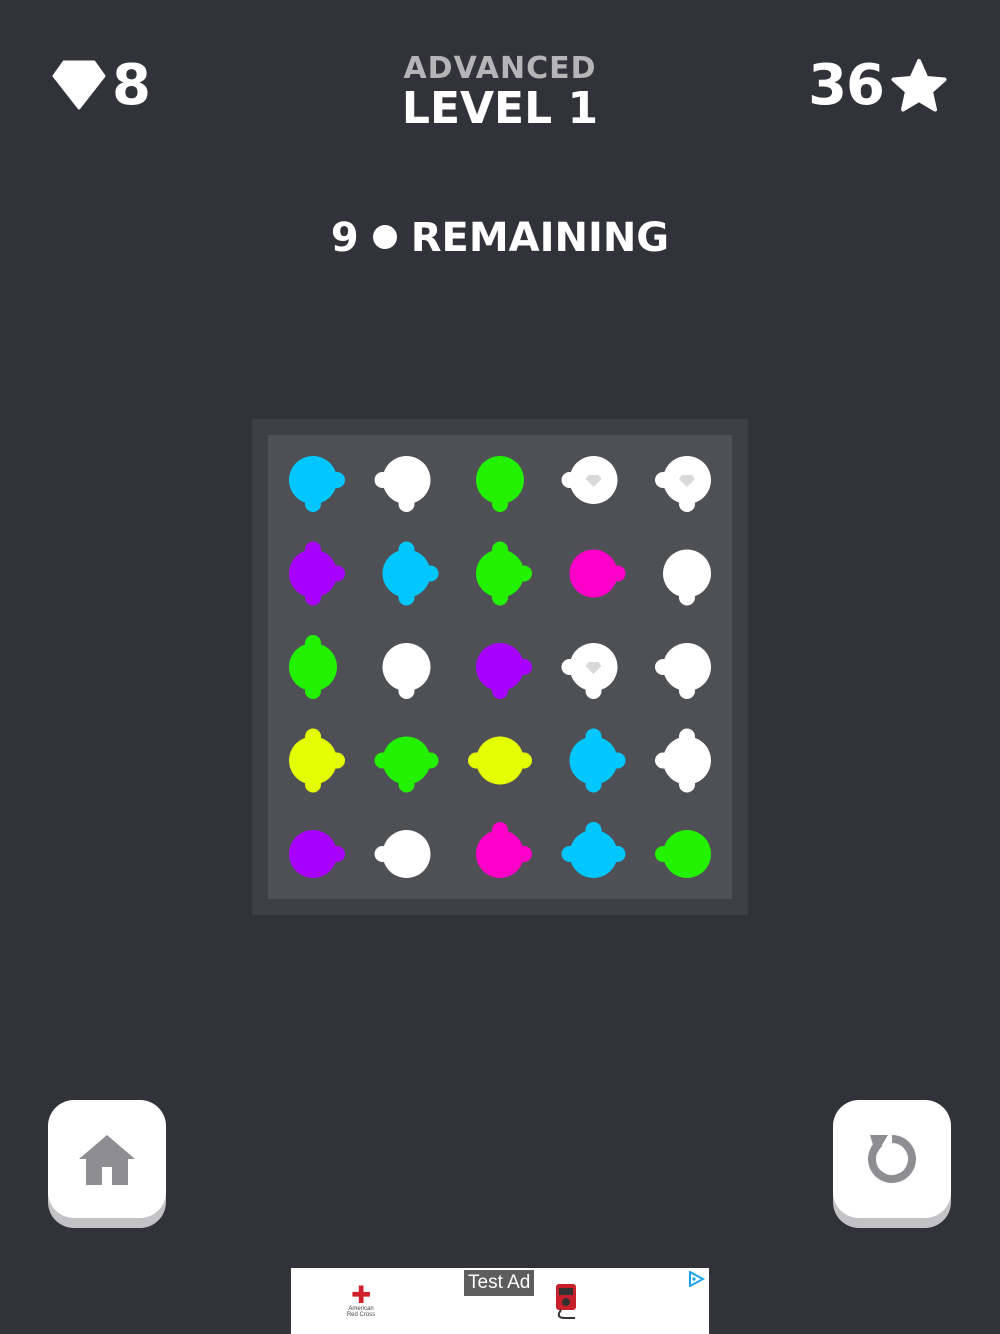 Image resolution: width=1000 pixels, height=1334 pixels. I want to click on remaining-indicator: 9 REMAINING, so click(500, 238).